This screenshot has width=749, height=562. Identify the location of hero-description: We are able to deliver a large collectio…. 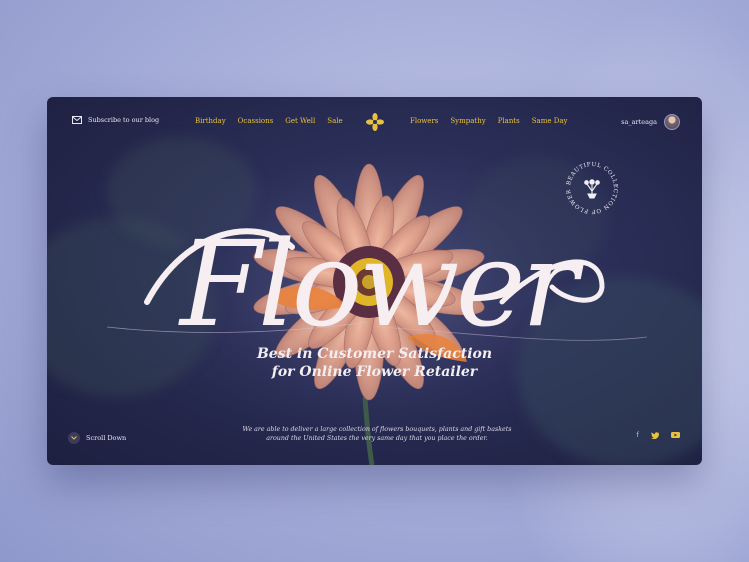
(377, 434).